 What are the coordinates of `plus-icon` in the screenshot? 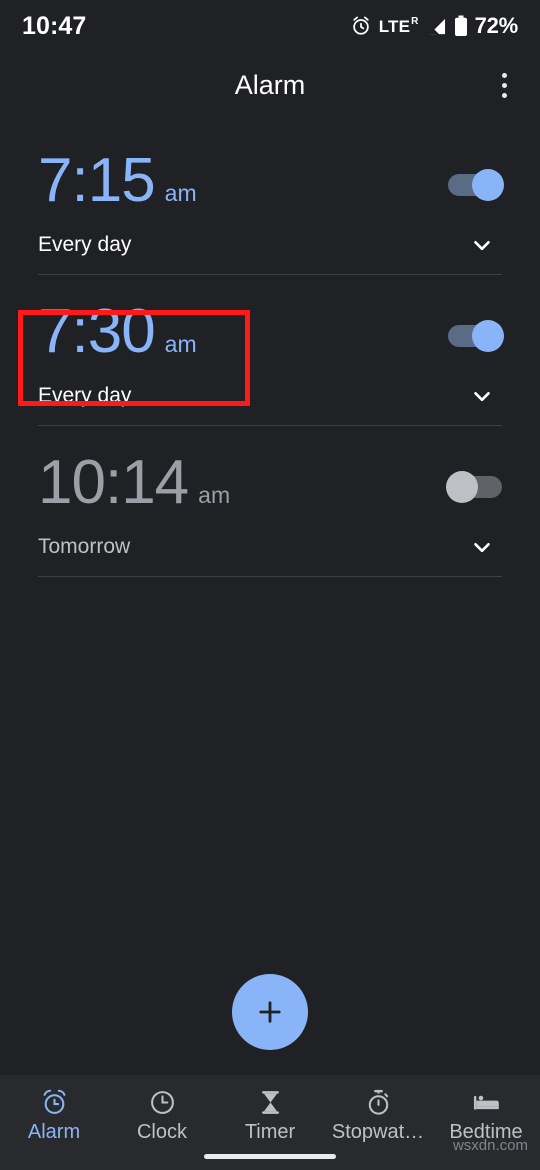 It's located at (270, 1012).